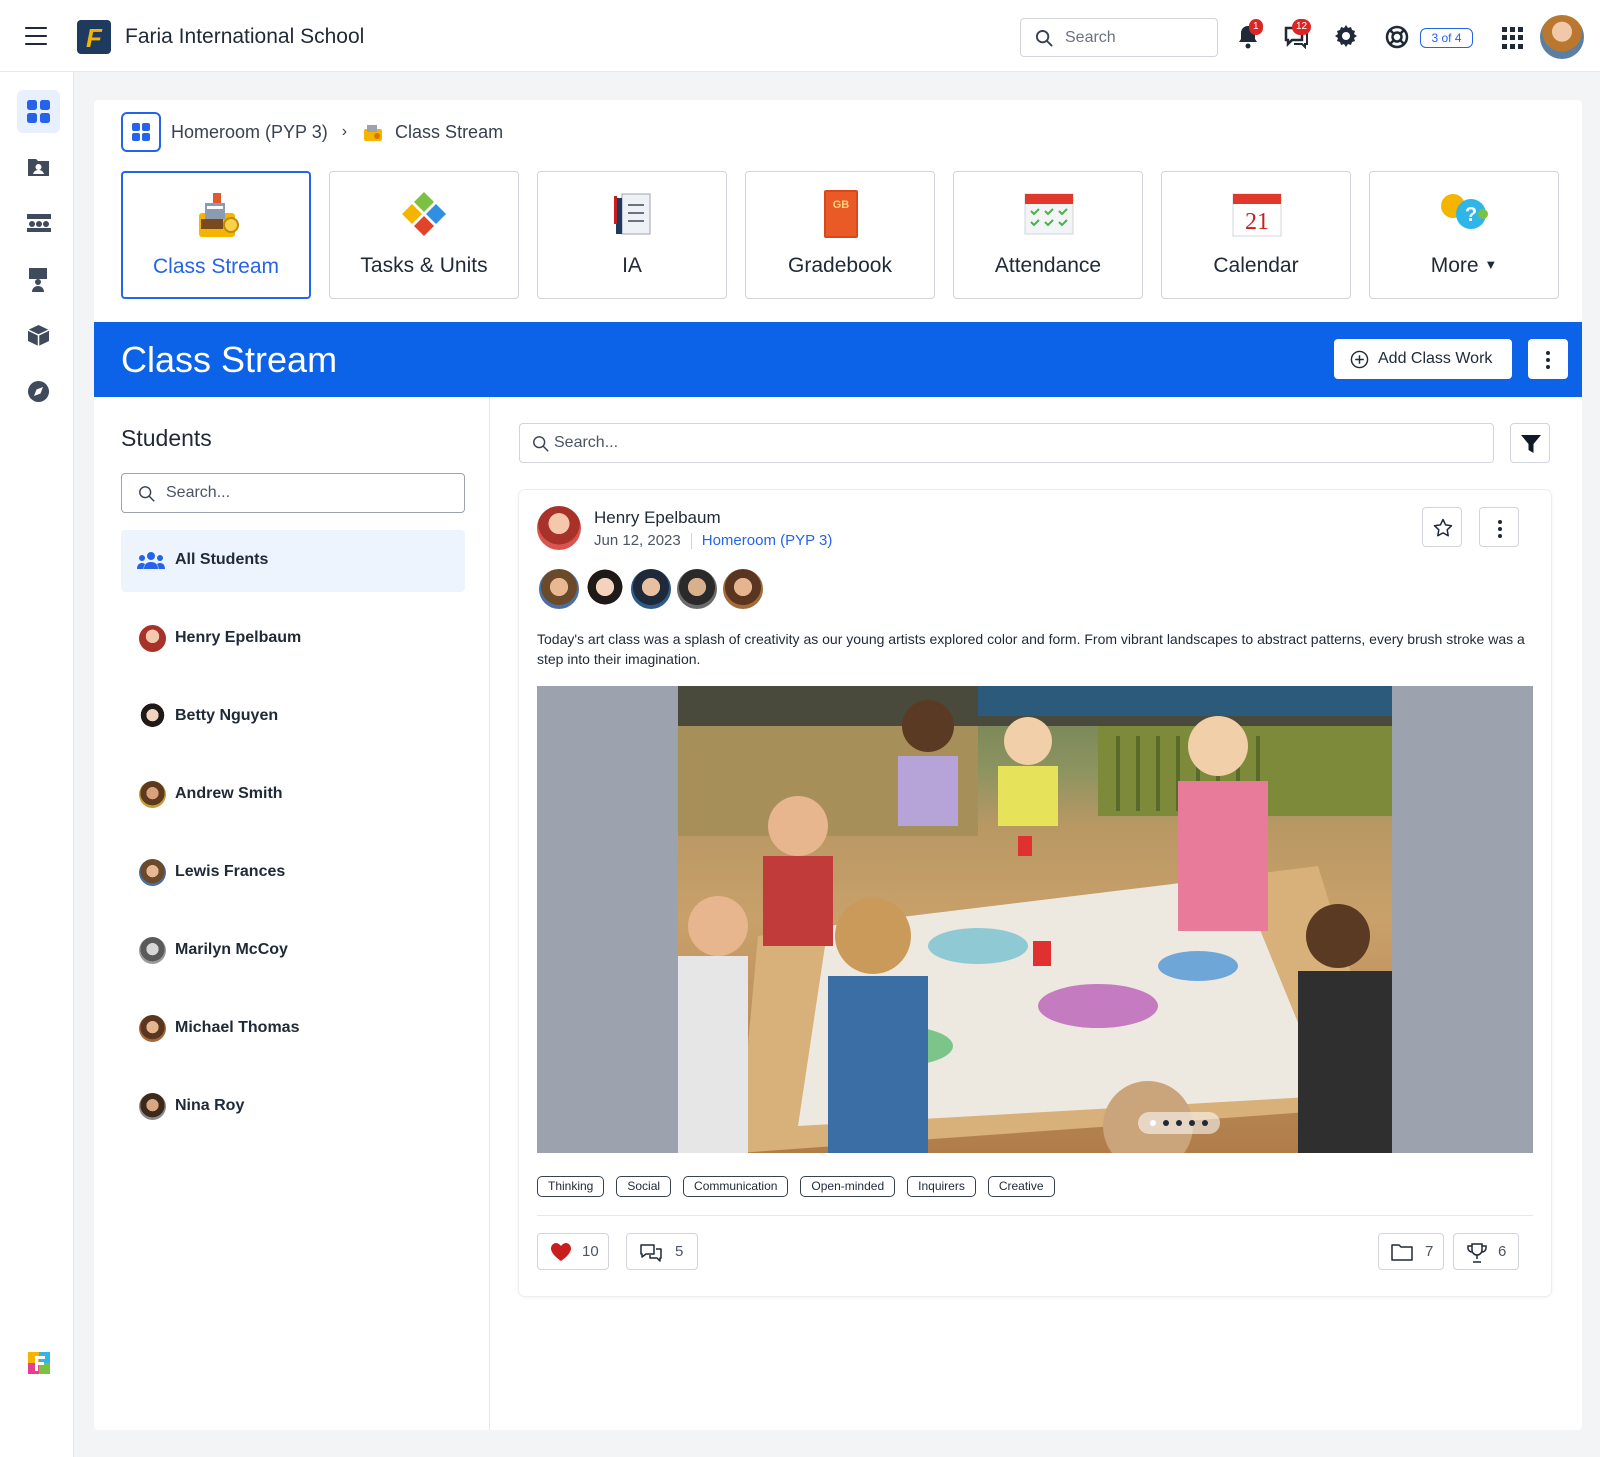 The image size is (1600, 1457). What do you see at coordinates (38, 335) in the screenshot?
I see `rail-resources` at bounding box center [38, 335].